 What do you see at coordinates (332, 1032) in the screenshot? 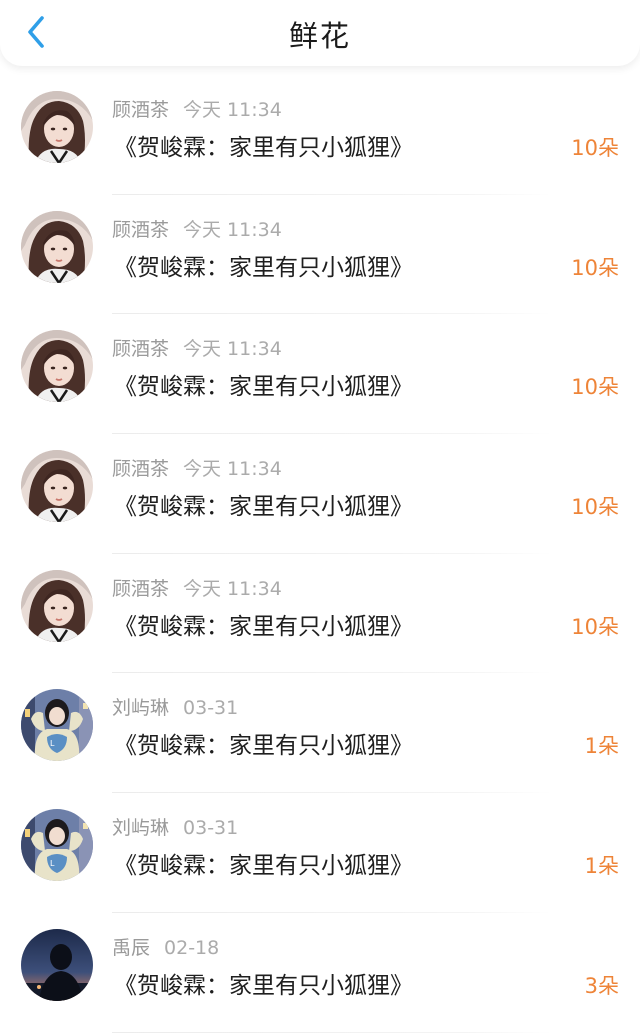
I see `row-divider` at bounding box center [332, 1032].